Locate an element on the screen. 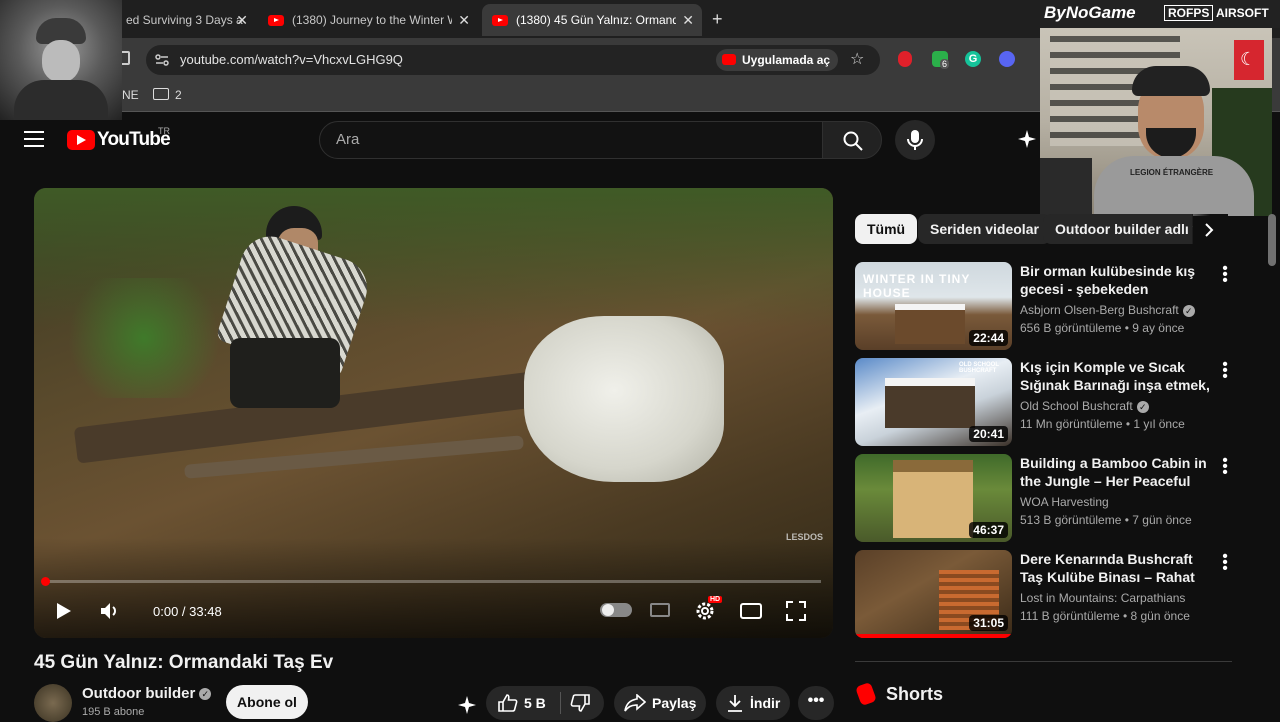  extension-chat-icon: 6 is located at coordinates (941, 60).